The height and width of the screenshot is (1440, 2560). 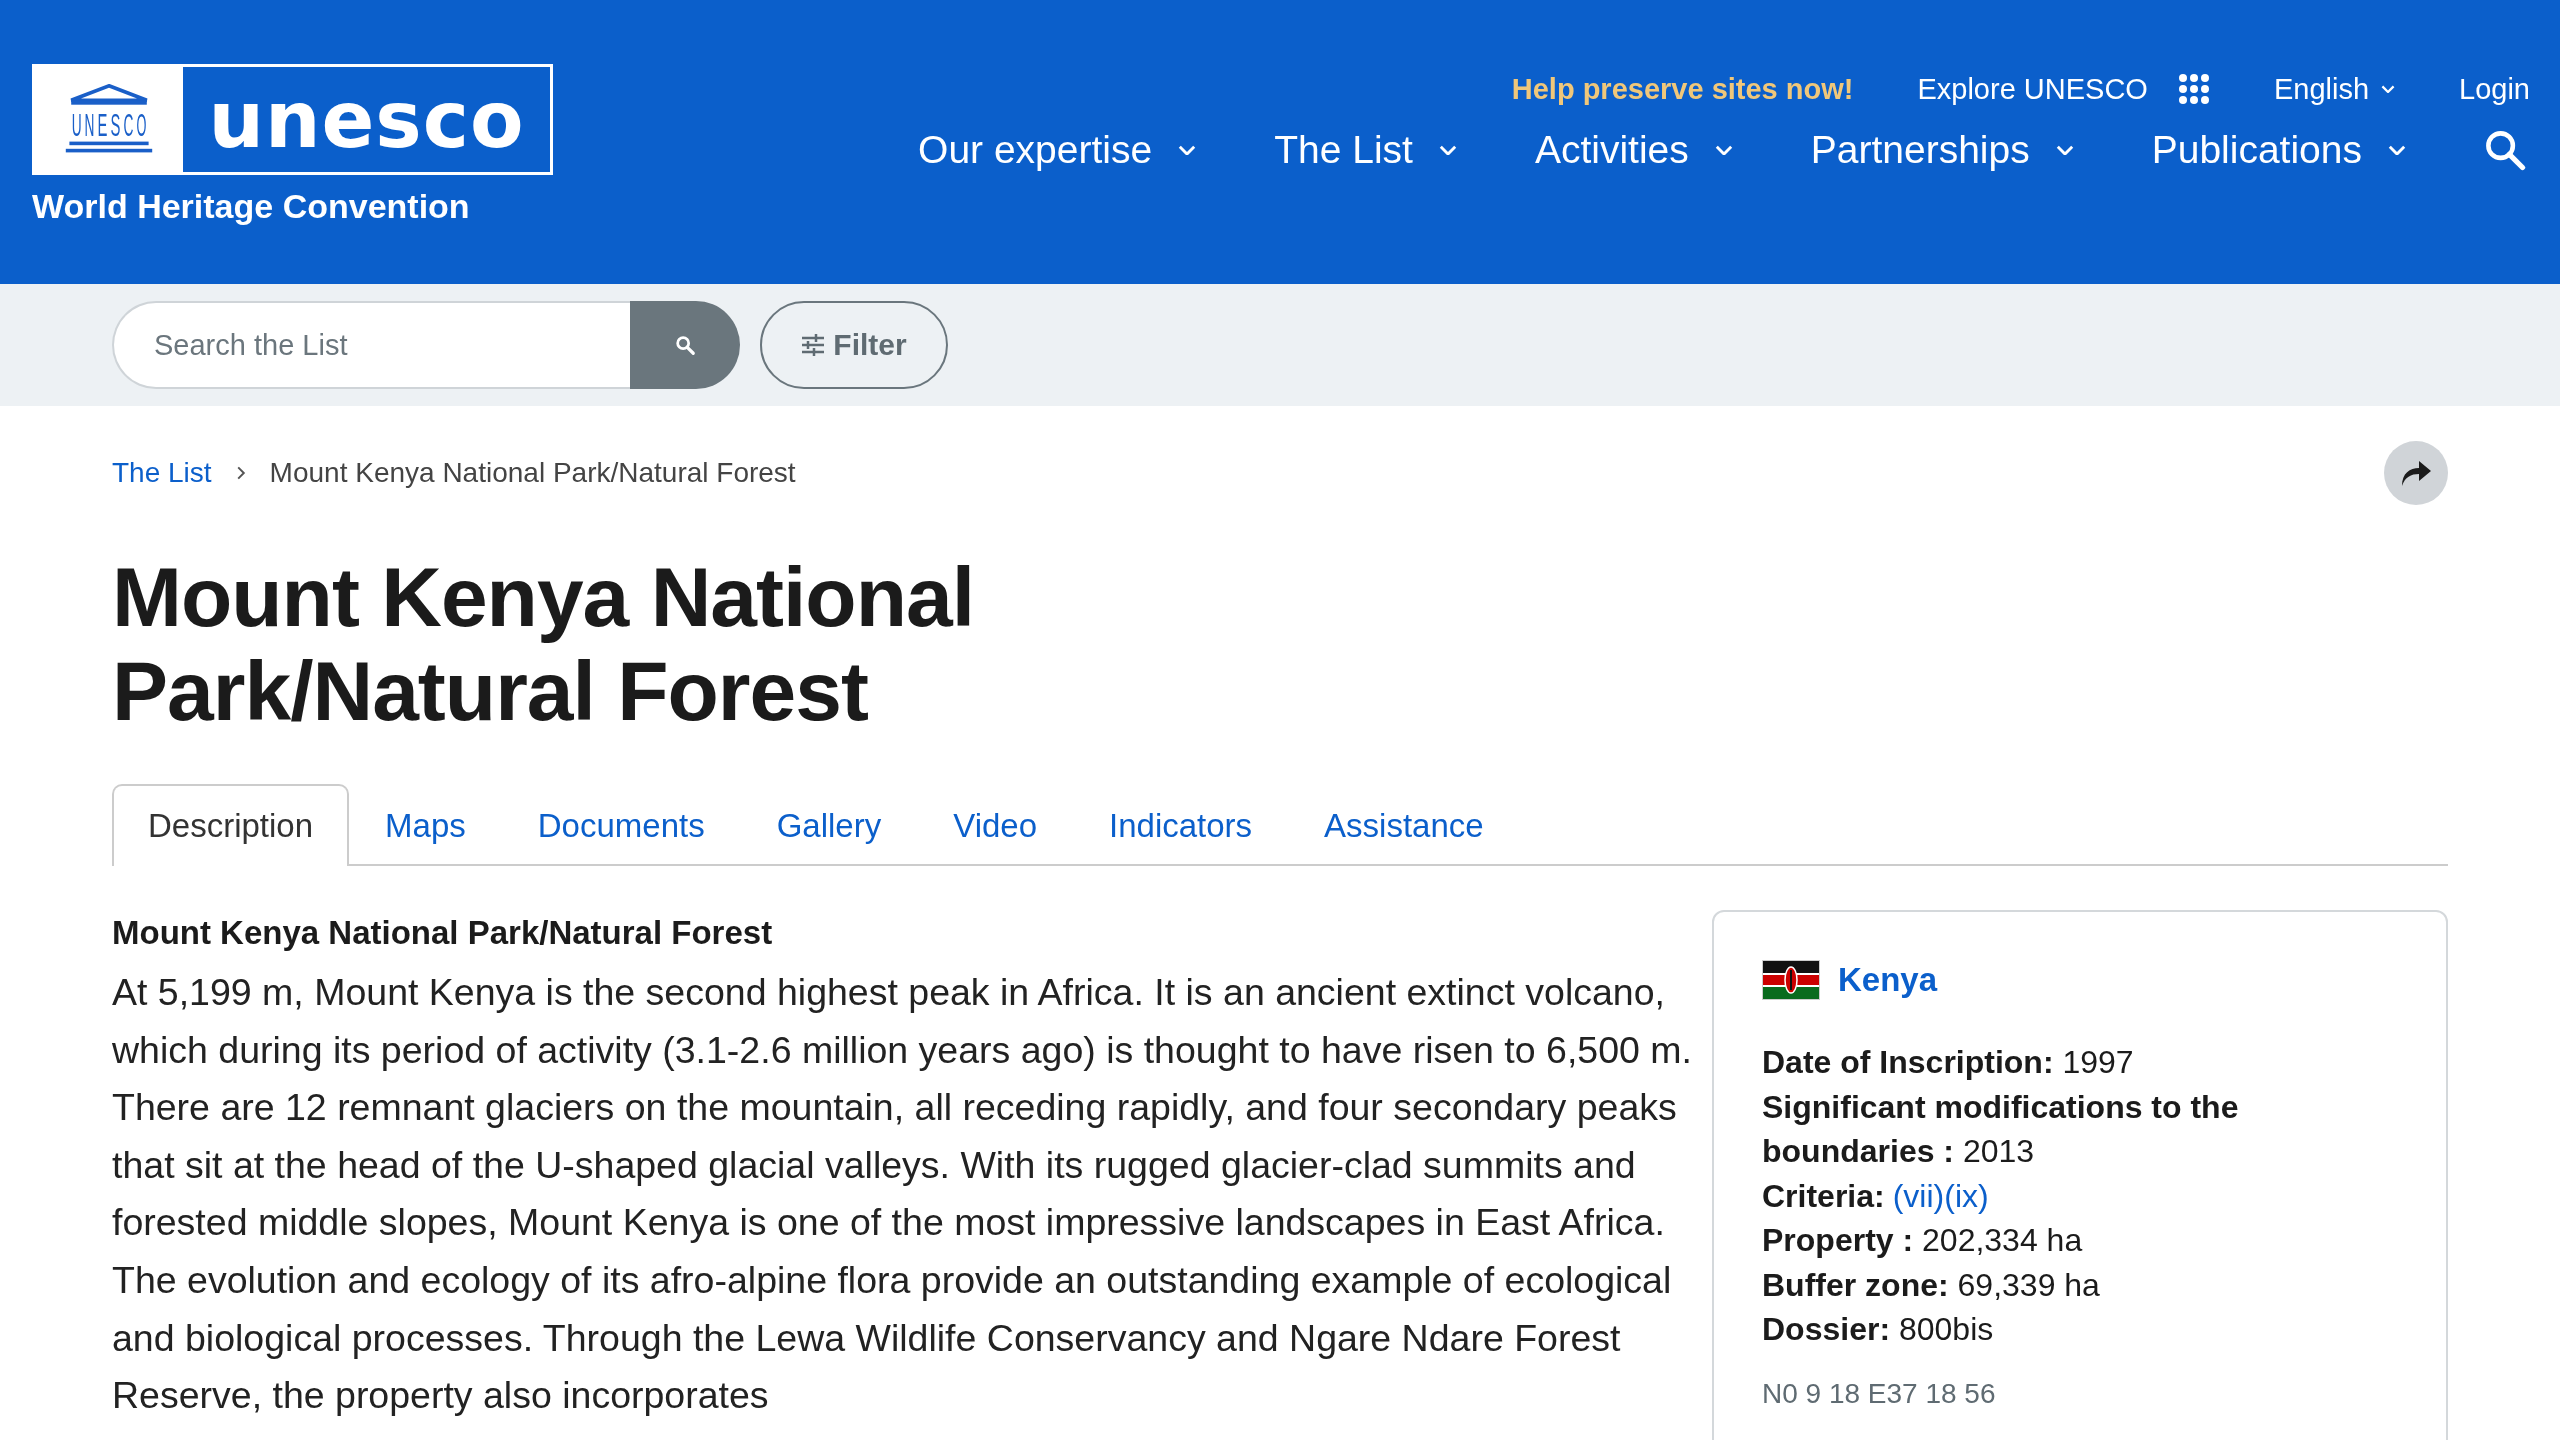 I want to click on breadcrumb-current: Mount Kenya National Park/Natural Forest, so click(x=532, y=473).